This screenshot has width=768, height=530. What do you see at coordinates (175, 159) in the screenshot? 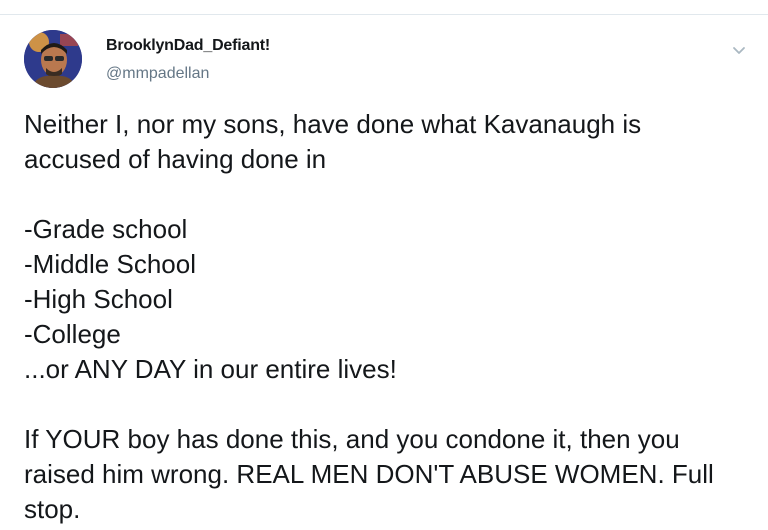
I see `tweet-line: accused of having done in` at bounding box center [175, 159].